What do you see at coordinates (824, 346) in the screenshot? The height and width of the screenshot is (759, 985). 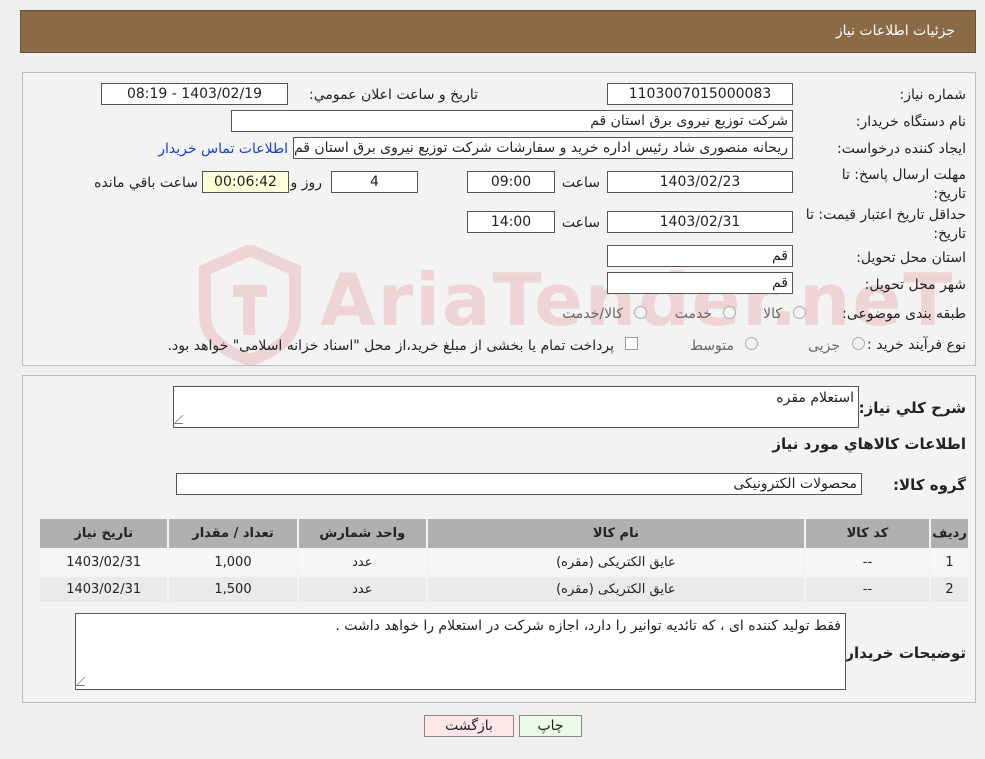 I see `process-minor-label: جزیی` at bounding box center [824, 346].